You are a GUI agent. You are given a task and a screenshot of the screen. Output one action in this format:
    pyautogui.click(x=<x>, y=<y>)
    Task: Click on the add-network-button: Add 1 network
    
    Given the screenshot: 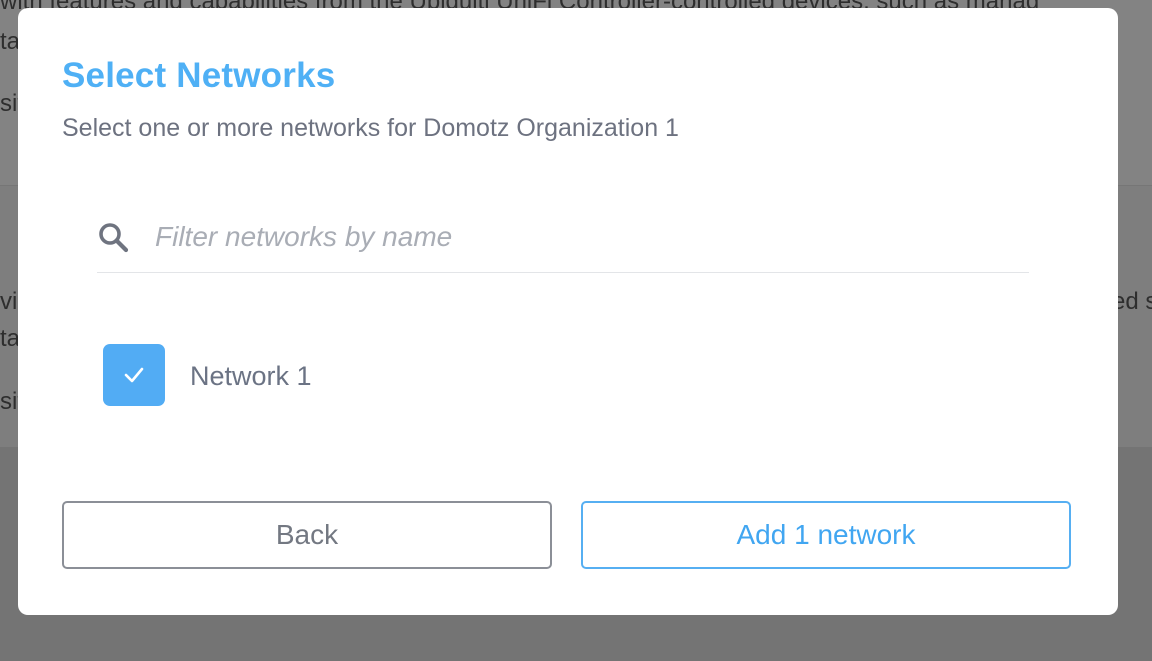 What is the action you would take?
    pyautogui.click(x=826, y=535)
    